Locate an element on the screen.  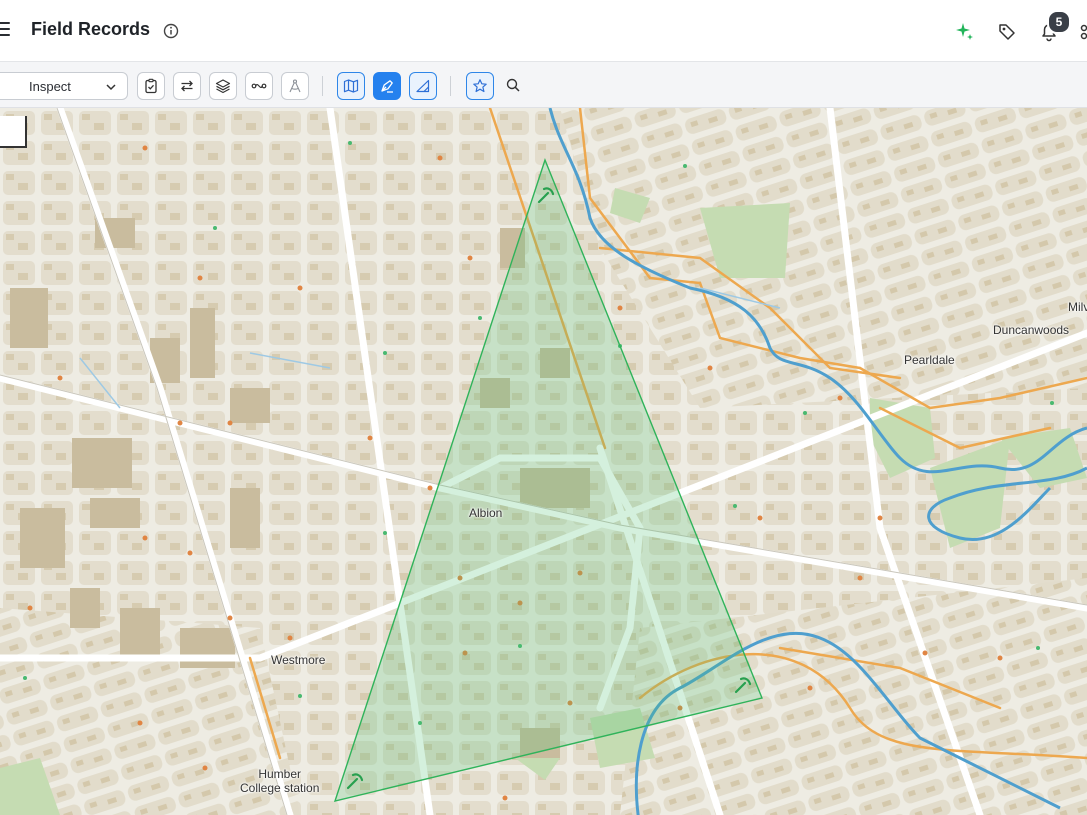
place-label: Westmore is located at coordinates (298, 660).